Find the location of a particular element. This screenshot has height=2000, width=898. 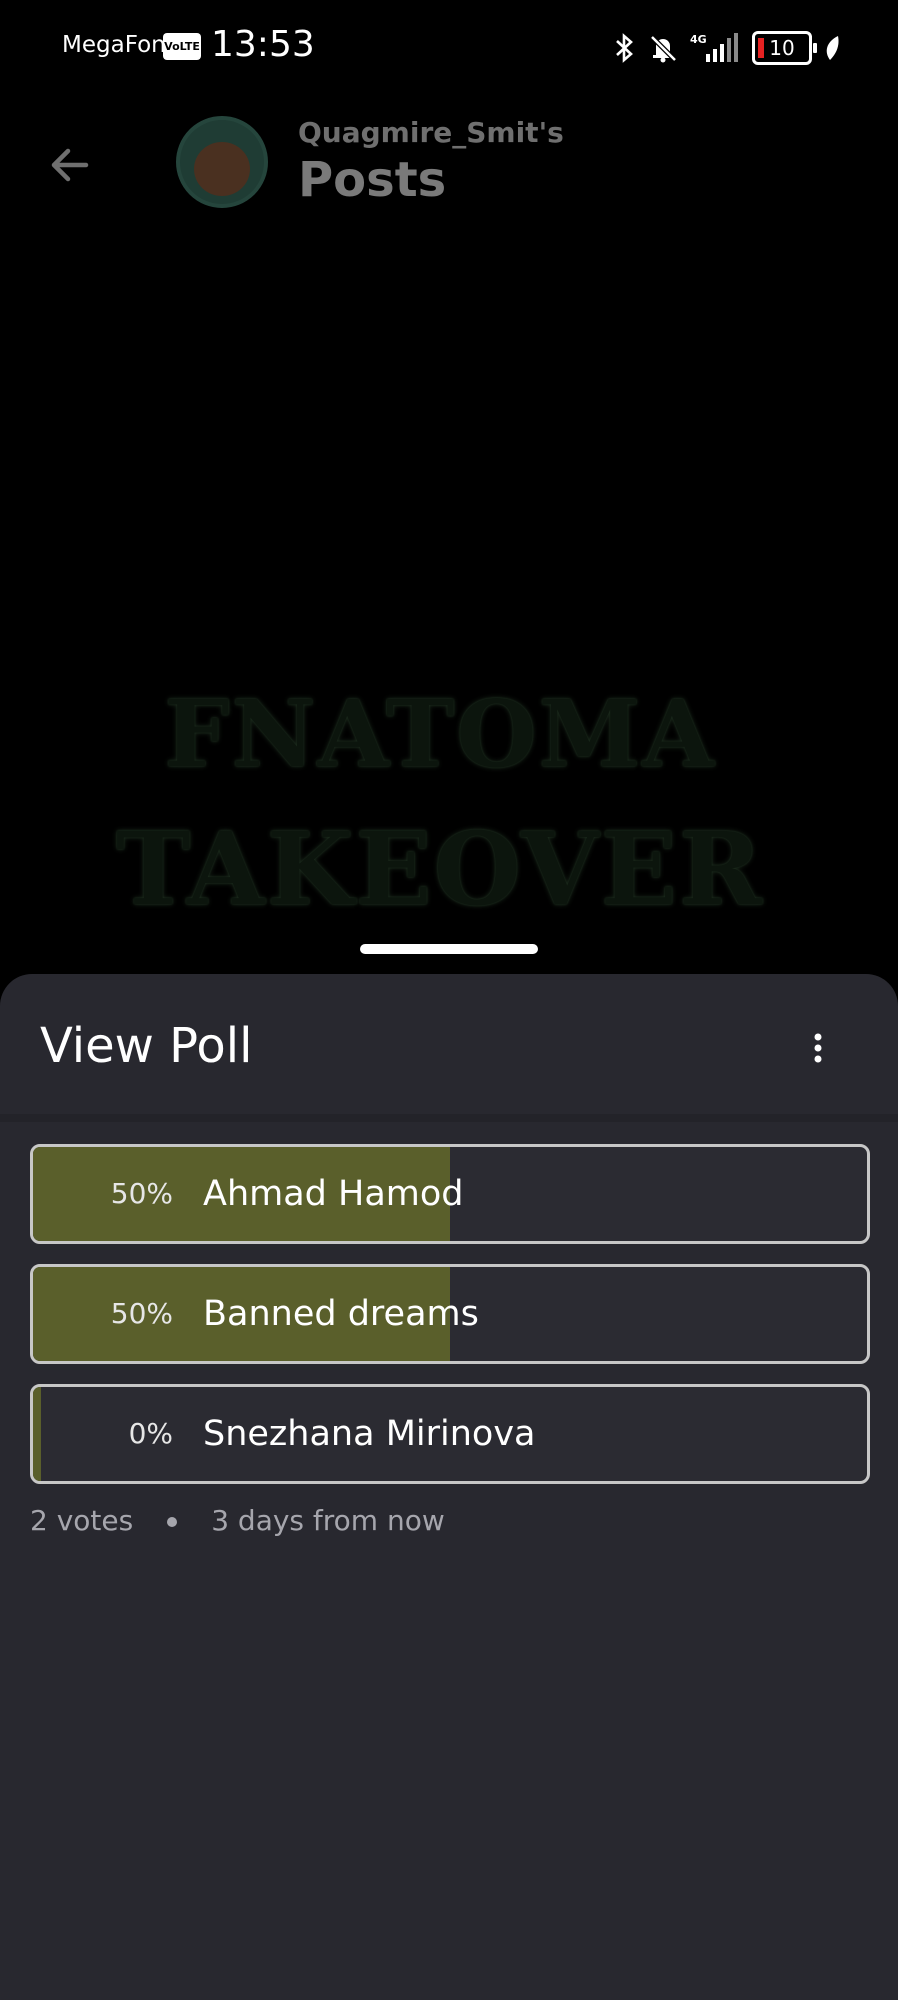

more-options-icon is located at coordinates (818, 1048).